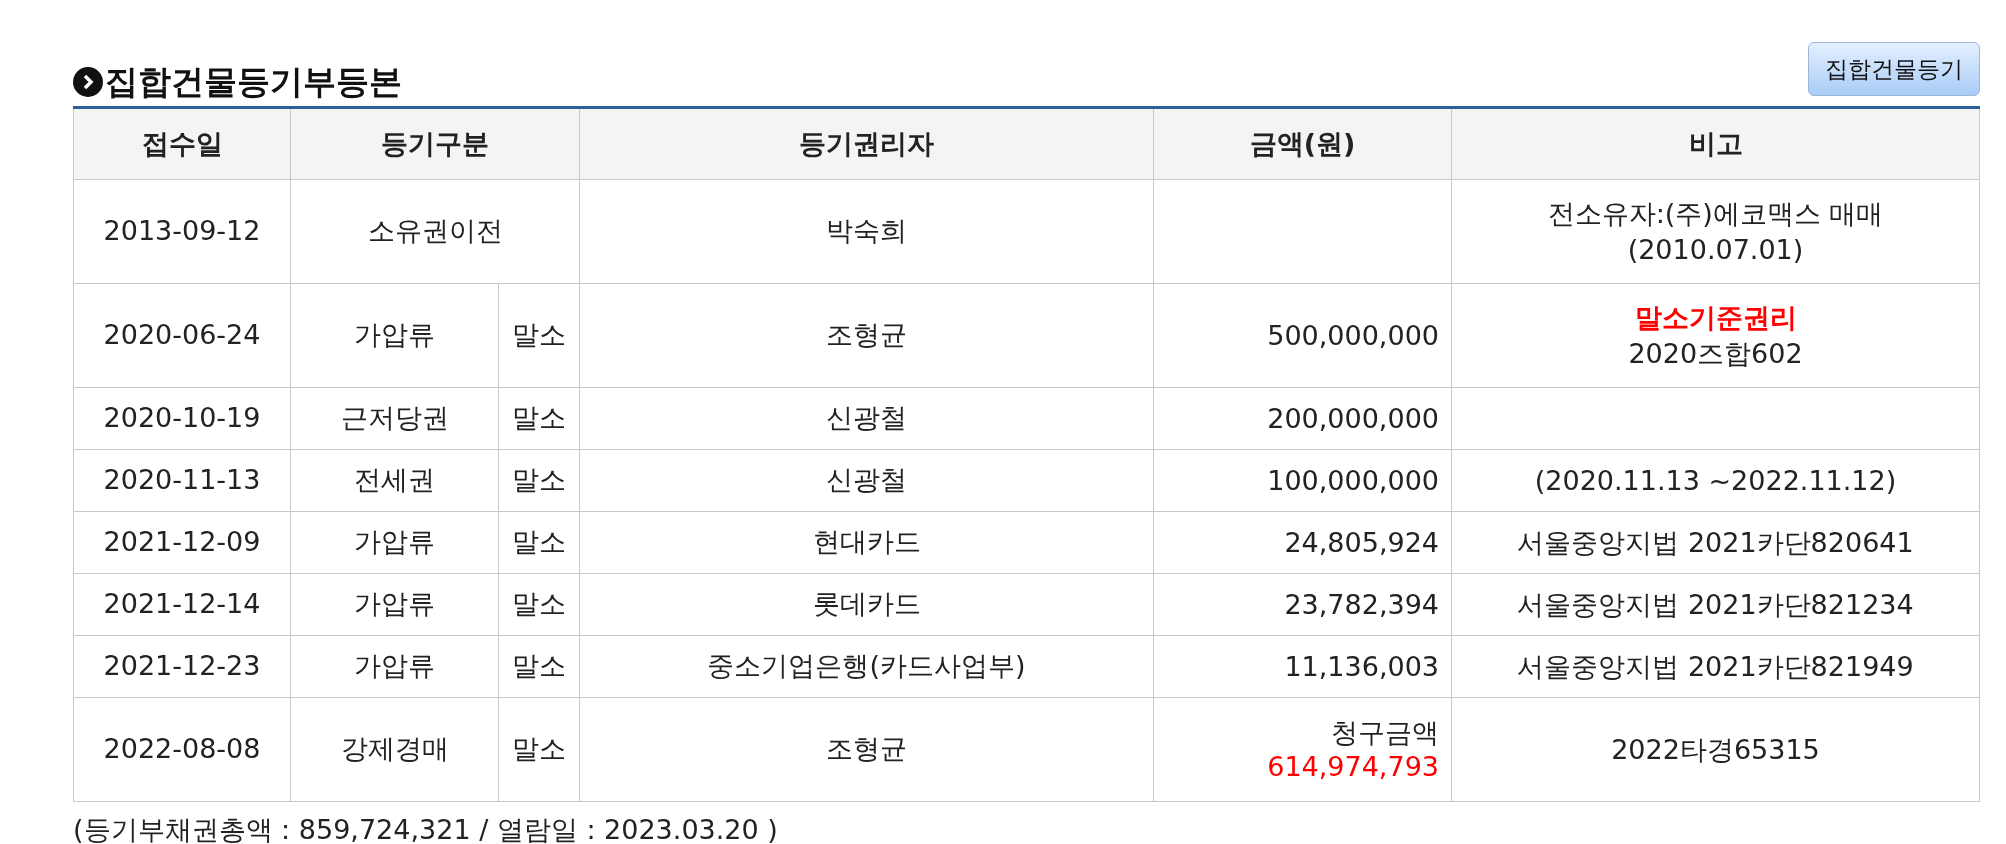 The height and width of the screenshot is (844, 2006). Describe the element at coordinates (1715, 143) in the screenshot. I see `column-header: 비고` at that location.